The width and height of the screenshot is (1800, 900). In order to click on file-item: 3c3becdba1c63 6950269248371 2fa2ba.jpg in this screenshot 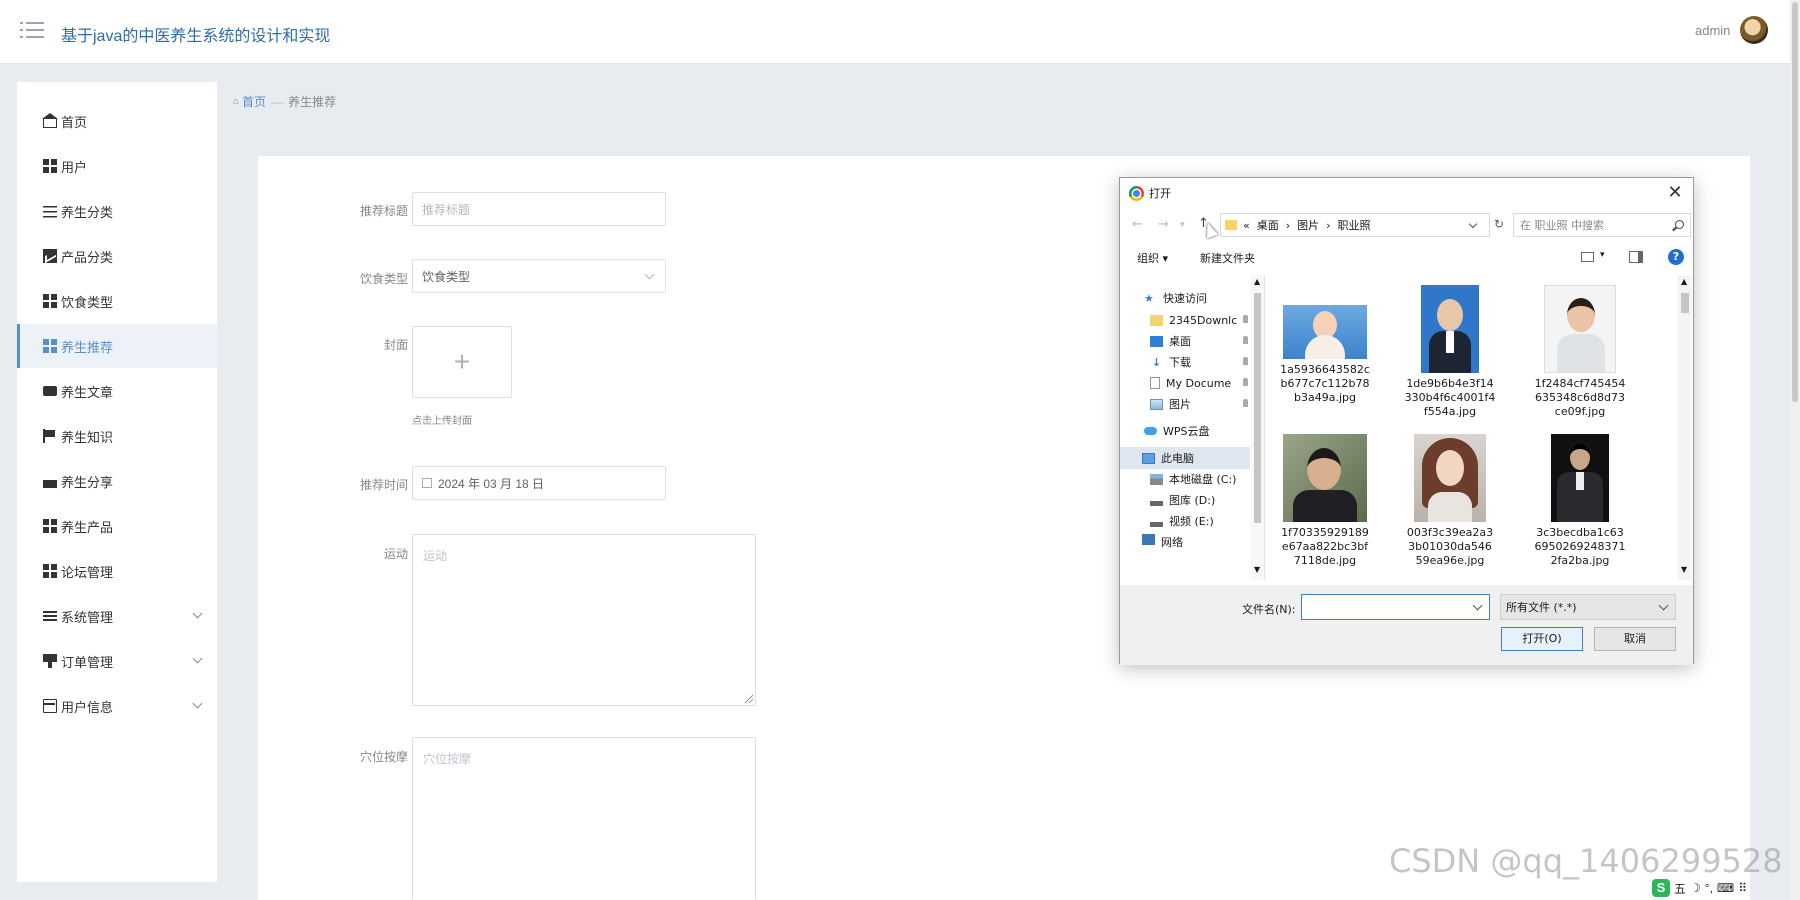, I will do `click(1580, 501)`.